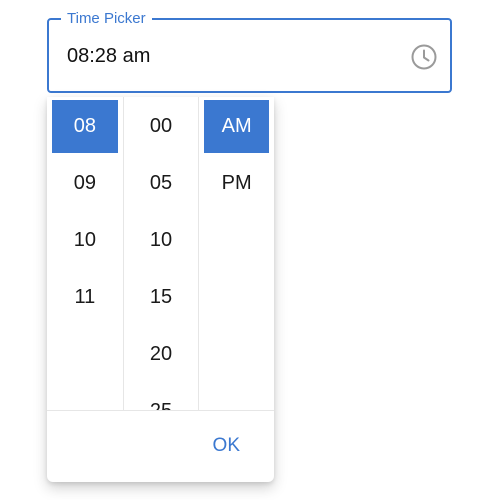  I want to click on ok-button: OK, so click(226, 446).